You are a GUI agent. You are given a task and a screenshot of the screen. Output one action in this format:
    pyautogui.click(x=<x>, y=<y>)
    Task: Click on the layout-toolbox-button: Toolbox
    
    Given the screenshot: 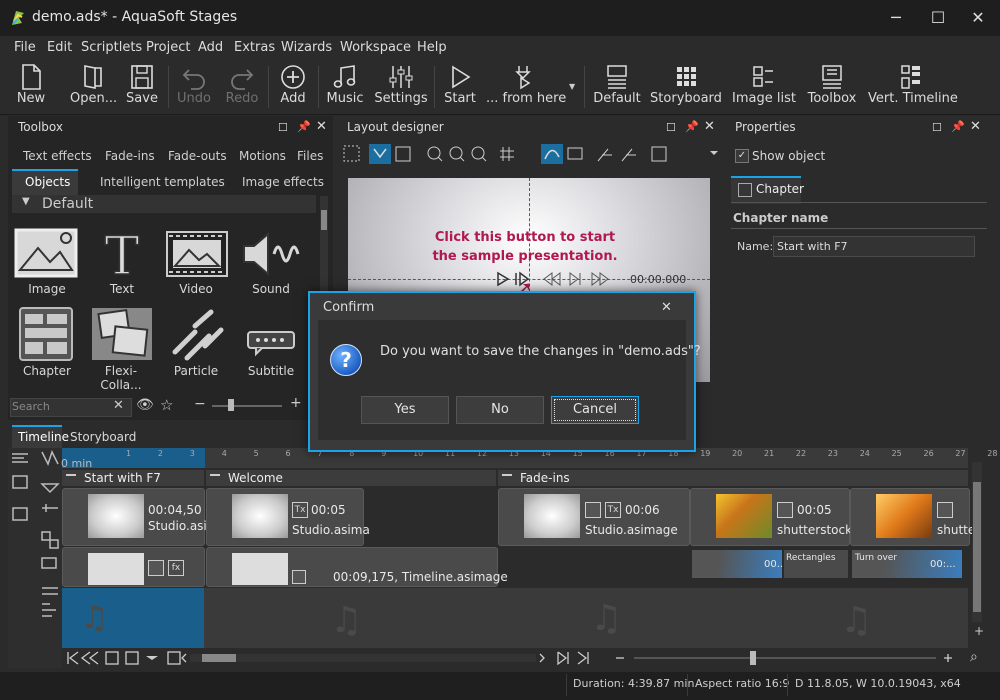 What is the action you would take?
    pyautogui.click(x=832, y=86)
    